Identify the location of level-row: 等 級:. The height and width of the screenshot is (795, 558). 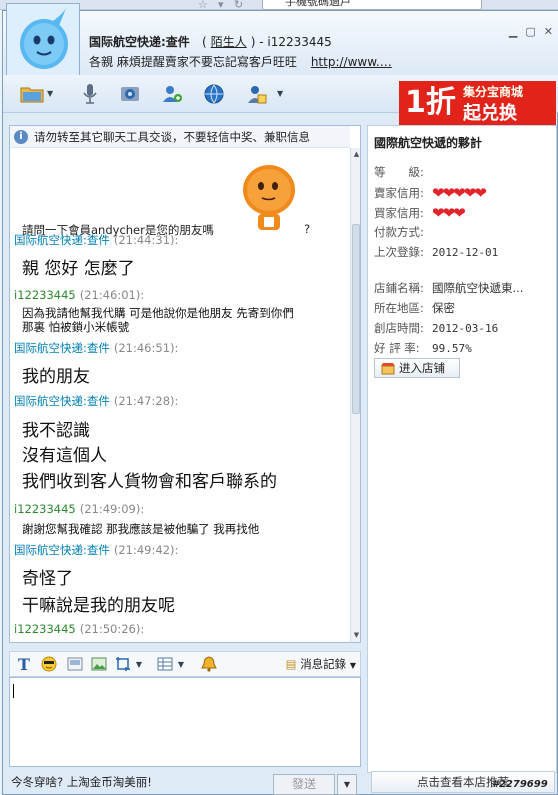
(403, 172).